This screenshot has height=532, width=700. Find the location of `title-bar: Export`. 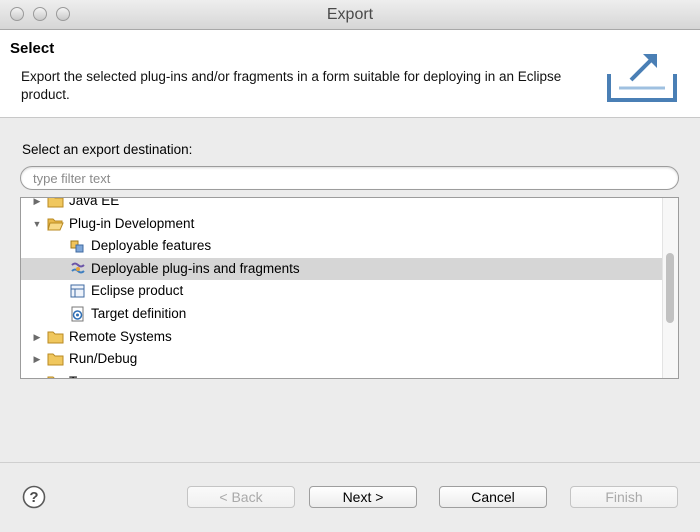

title-bar: Export is located at coordinates (350, 15).